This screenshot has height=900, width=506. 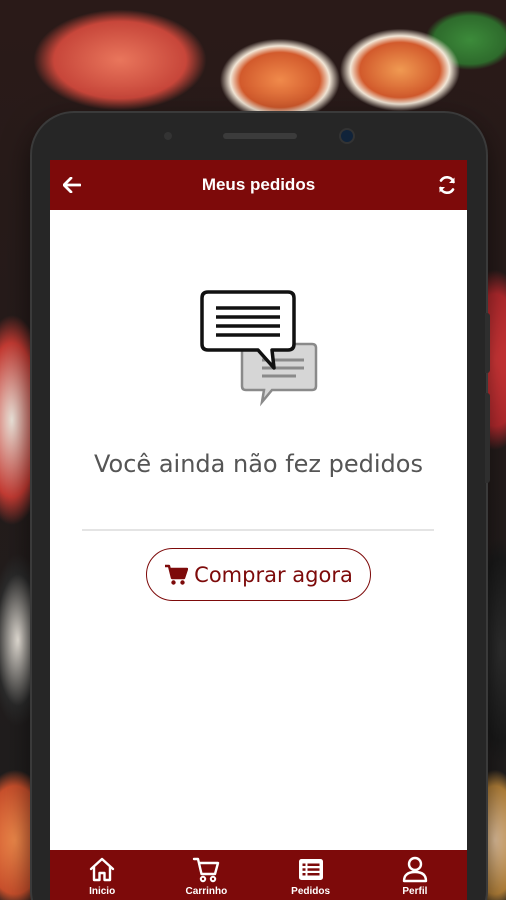 What do you see at coordinates (415, 869) in the screenshot?
I see `user-icon` at bounding box center [415, 869].